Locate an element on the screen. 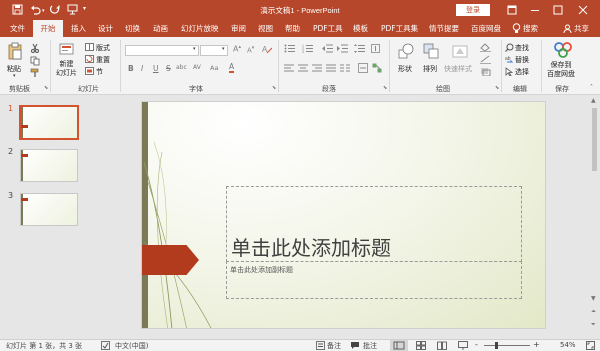 This screenshot has width=600, height=351. scrollbar-thumb is located at coordinates (594, 139).